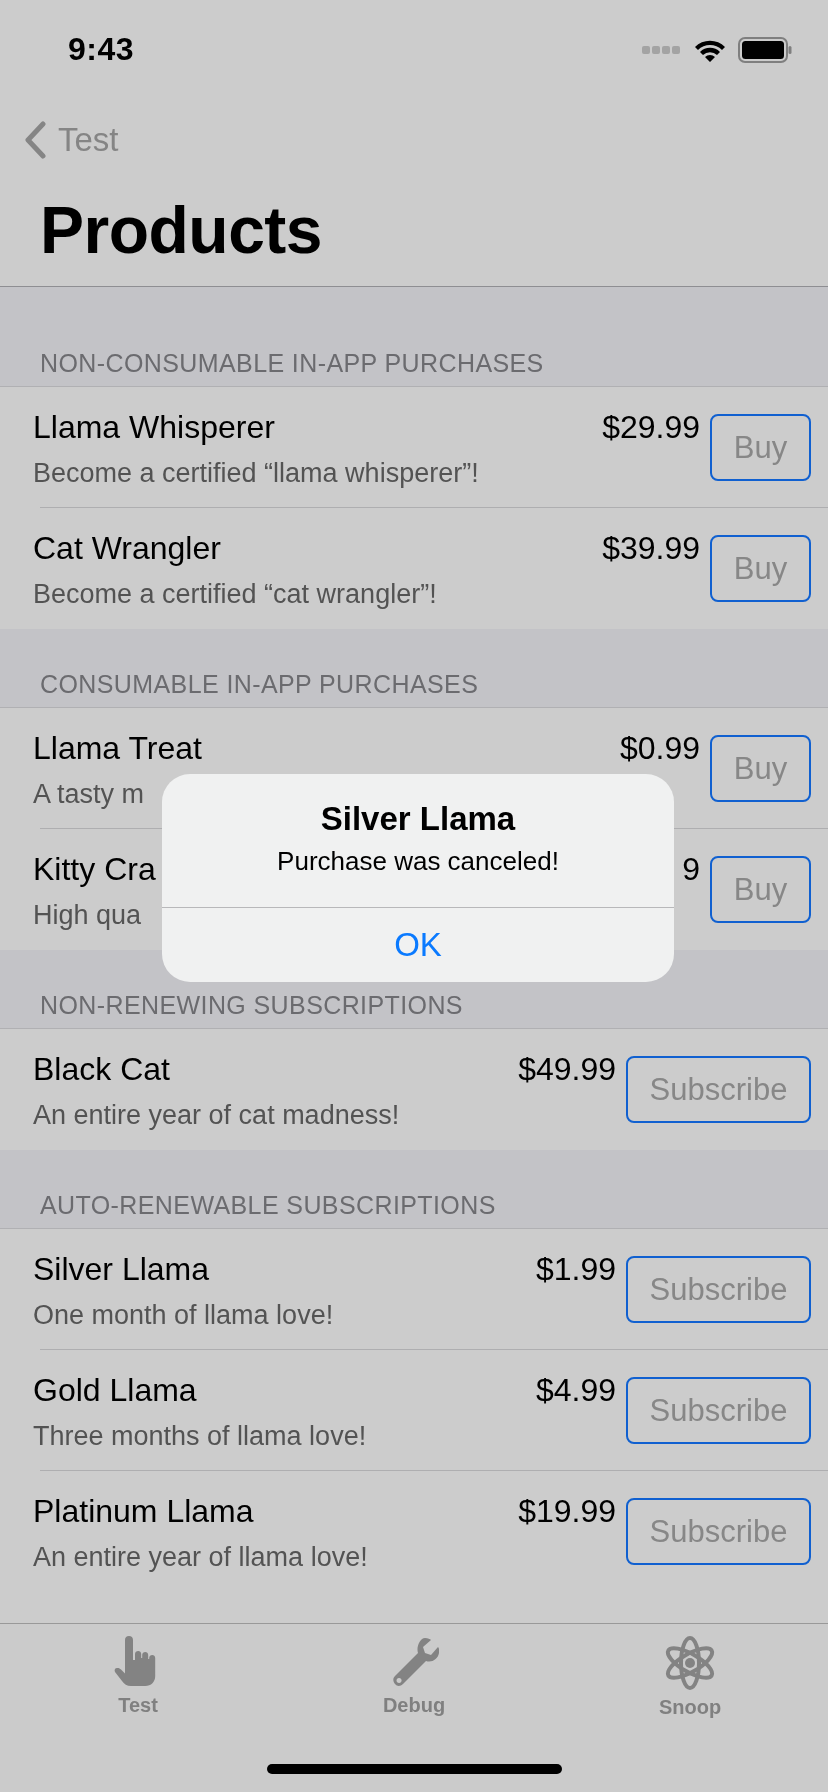  I want to click on battery-icon, so click(765, 50).